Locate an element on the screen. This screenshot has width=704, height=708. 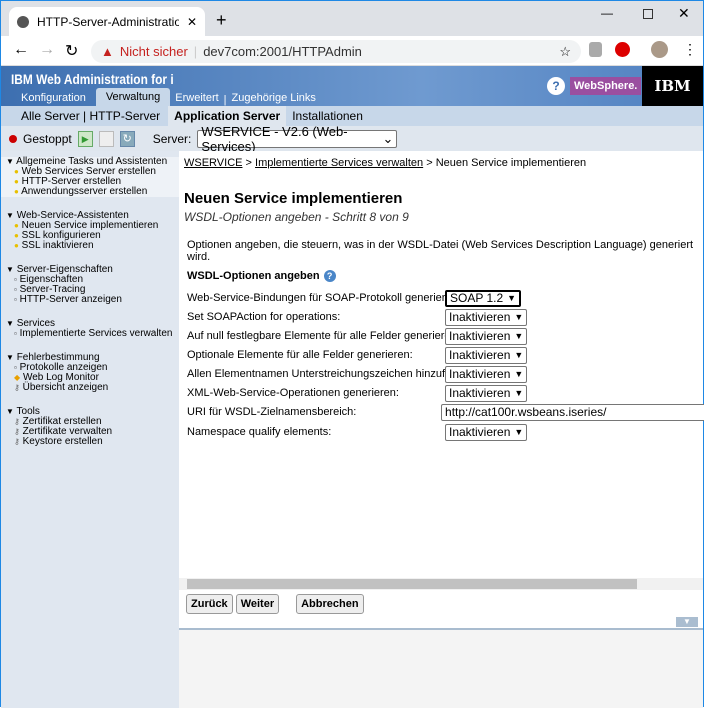
option-row: Namespace qualify elements: Inaktivieren ▼ is located at coordinates (445, 432).